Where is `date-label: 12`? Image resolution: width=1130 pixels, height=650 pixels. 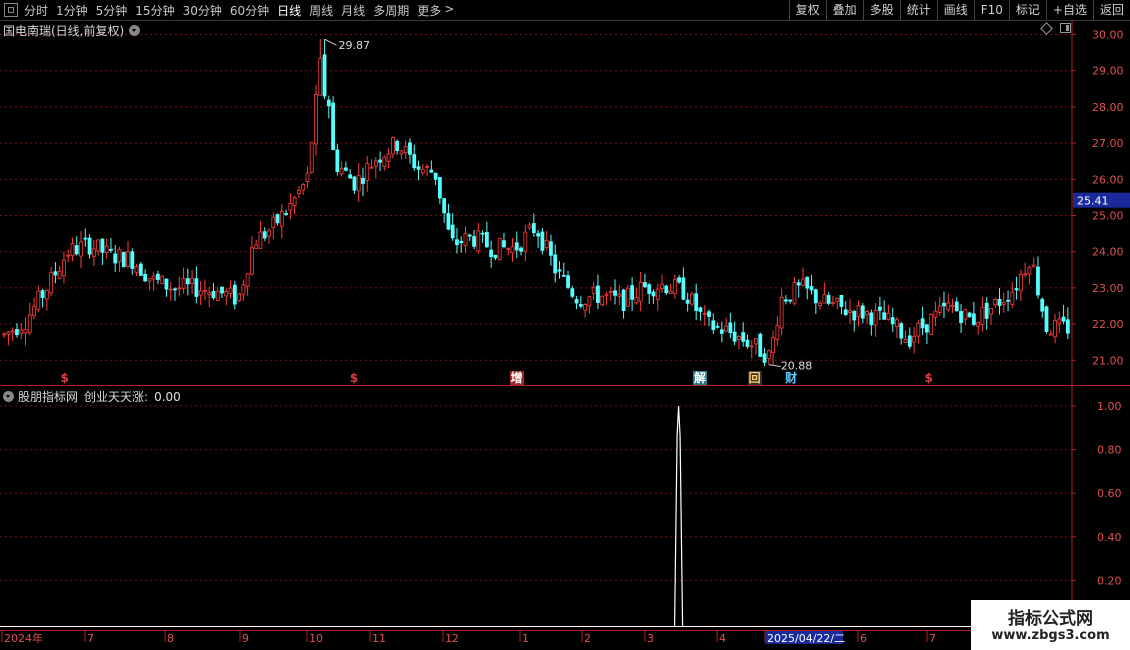
date-label: 12 is located at coordinates (452, 638).